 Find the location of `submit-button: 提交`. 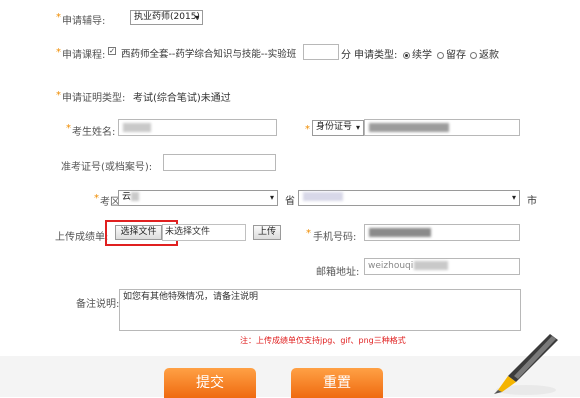

submit-button: 提交 is located at coordinates (210, 383).